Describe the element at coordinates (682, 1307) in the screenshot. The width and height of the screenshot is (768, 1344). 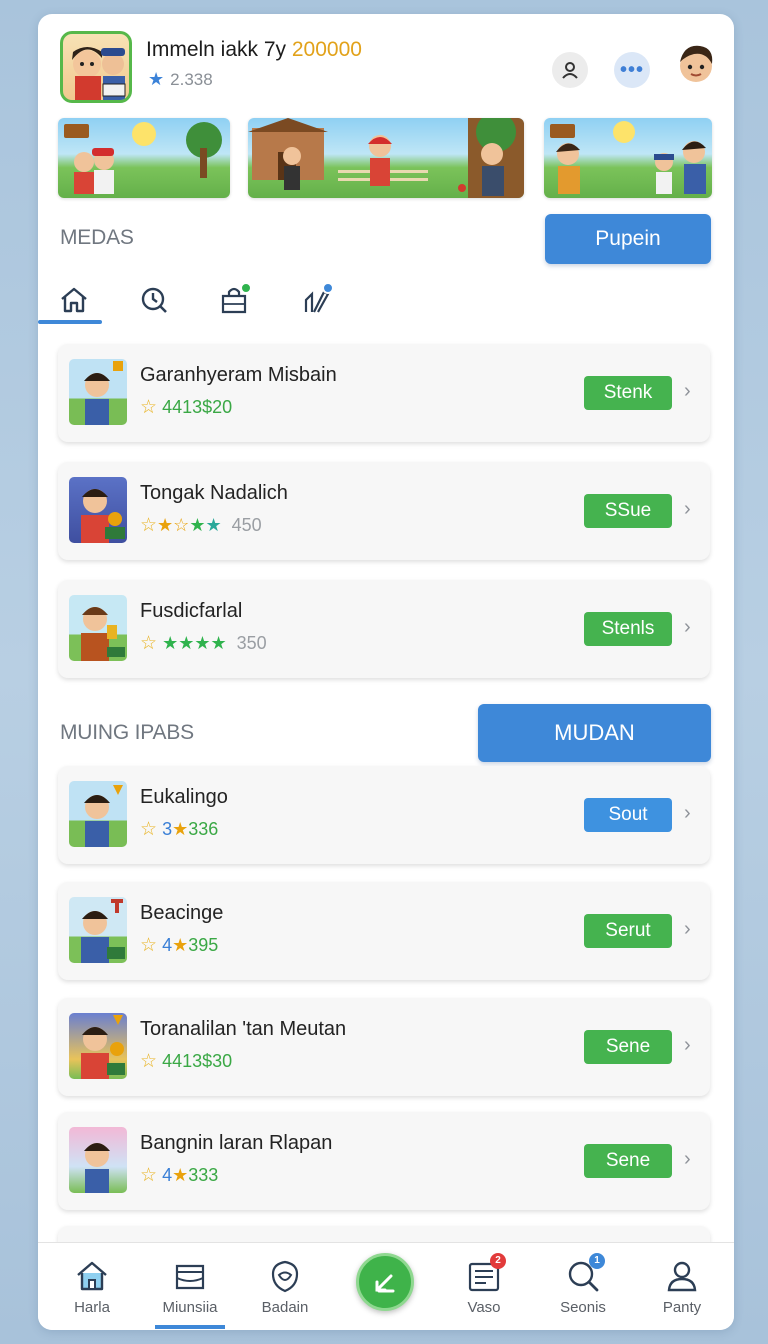
I see `nav-label: Panty` at that location.